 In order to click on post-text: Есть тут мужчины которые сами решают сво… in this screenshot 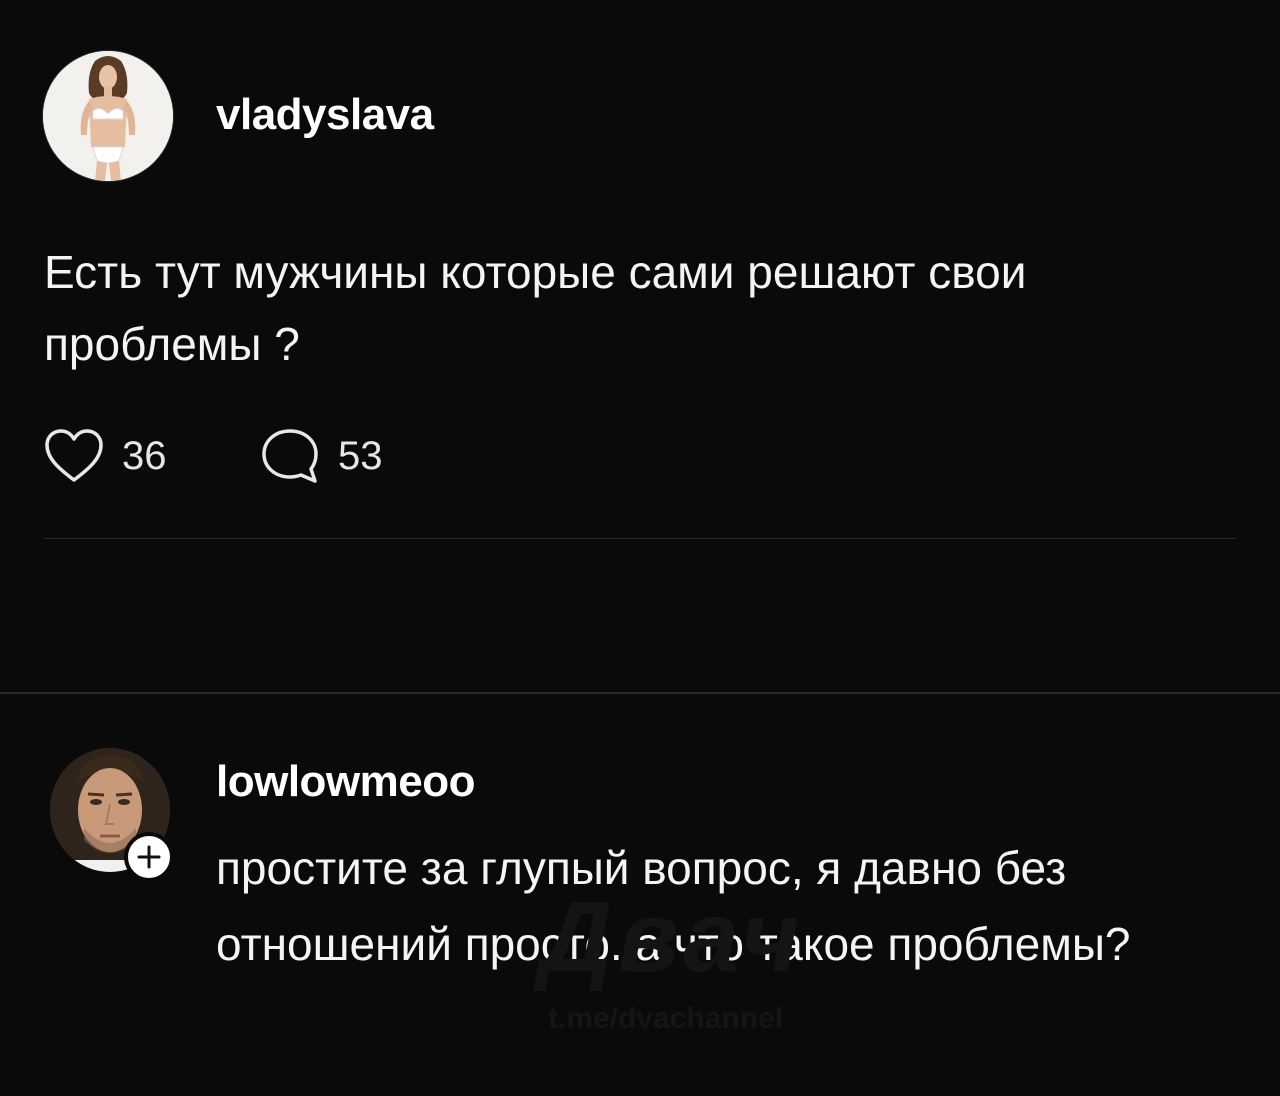, I will do `click(535, 308)`.